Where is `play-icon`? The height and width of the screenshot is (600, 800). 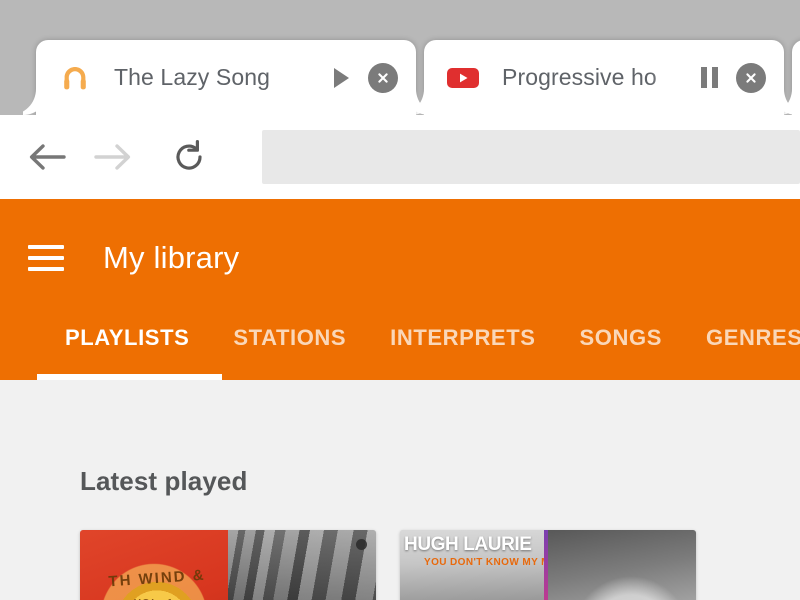 play-icon is located at coordinates (341, 78).